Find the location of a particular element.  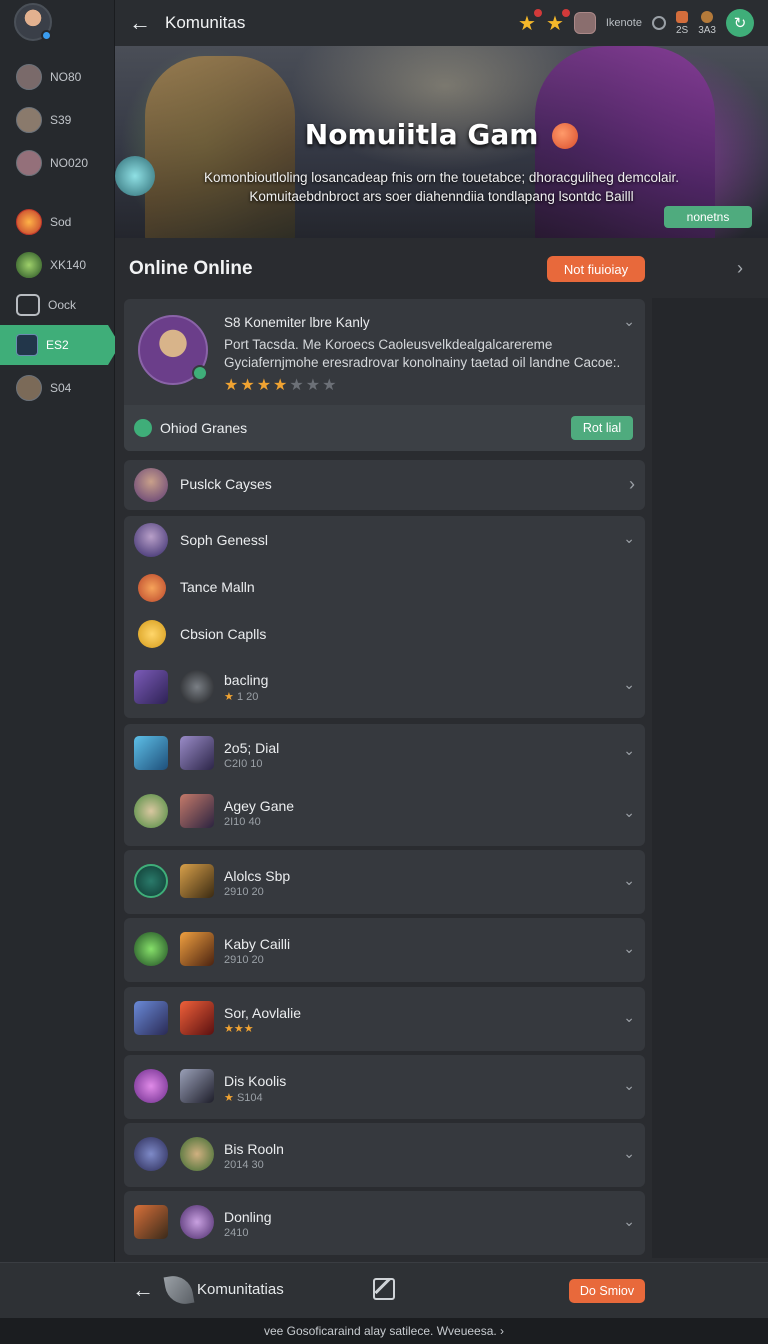

list-item: Kaby Cailli 2910 20 ⌄ is located at coordinates (384, 950).